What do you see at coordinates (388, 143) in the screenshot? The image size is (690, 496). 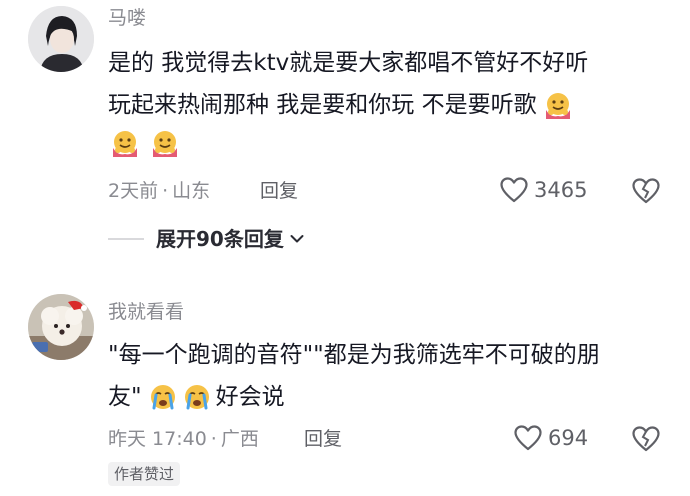 I see `emoji-row` at bounding box center [388, 143].